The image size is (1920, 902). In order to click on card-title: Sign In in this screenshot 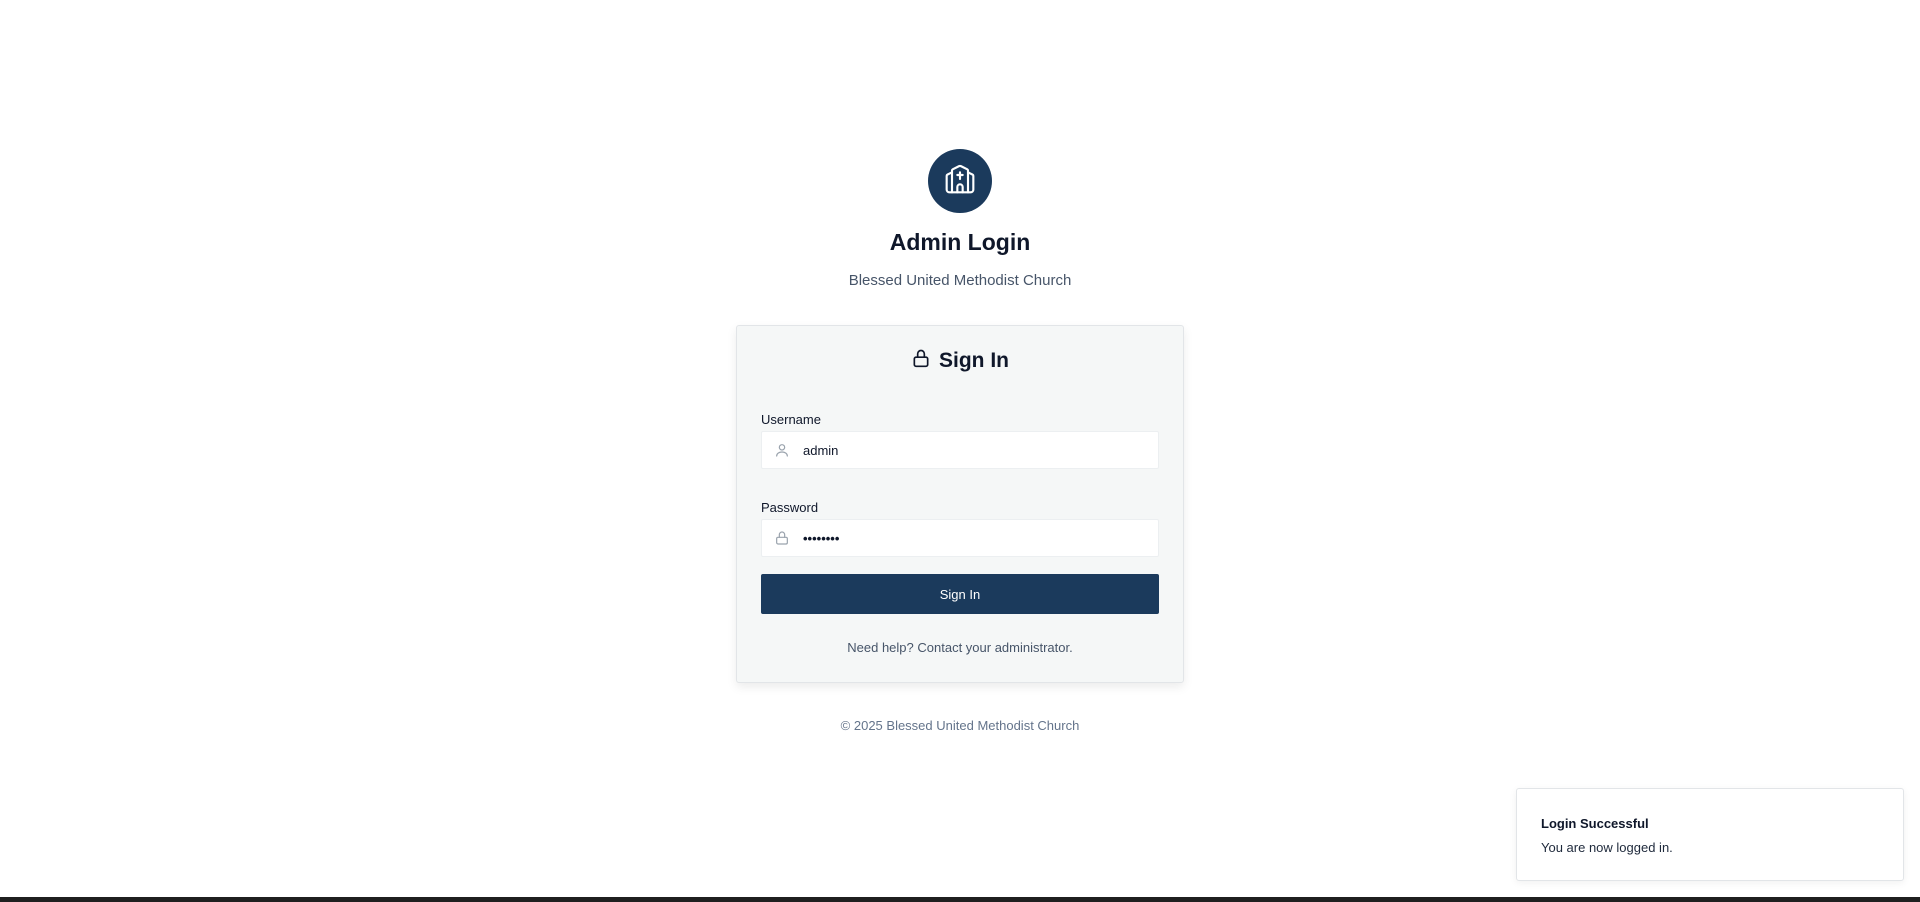, I will do `click(974, 360)`.